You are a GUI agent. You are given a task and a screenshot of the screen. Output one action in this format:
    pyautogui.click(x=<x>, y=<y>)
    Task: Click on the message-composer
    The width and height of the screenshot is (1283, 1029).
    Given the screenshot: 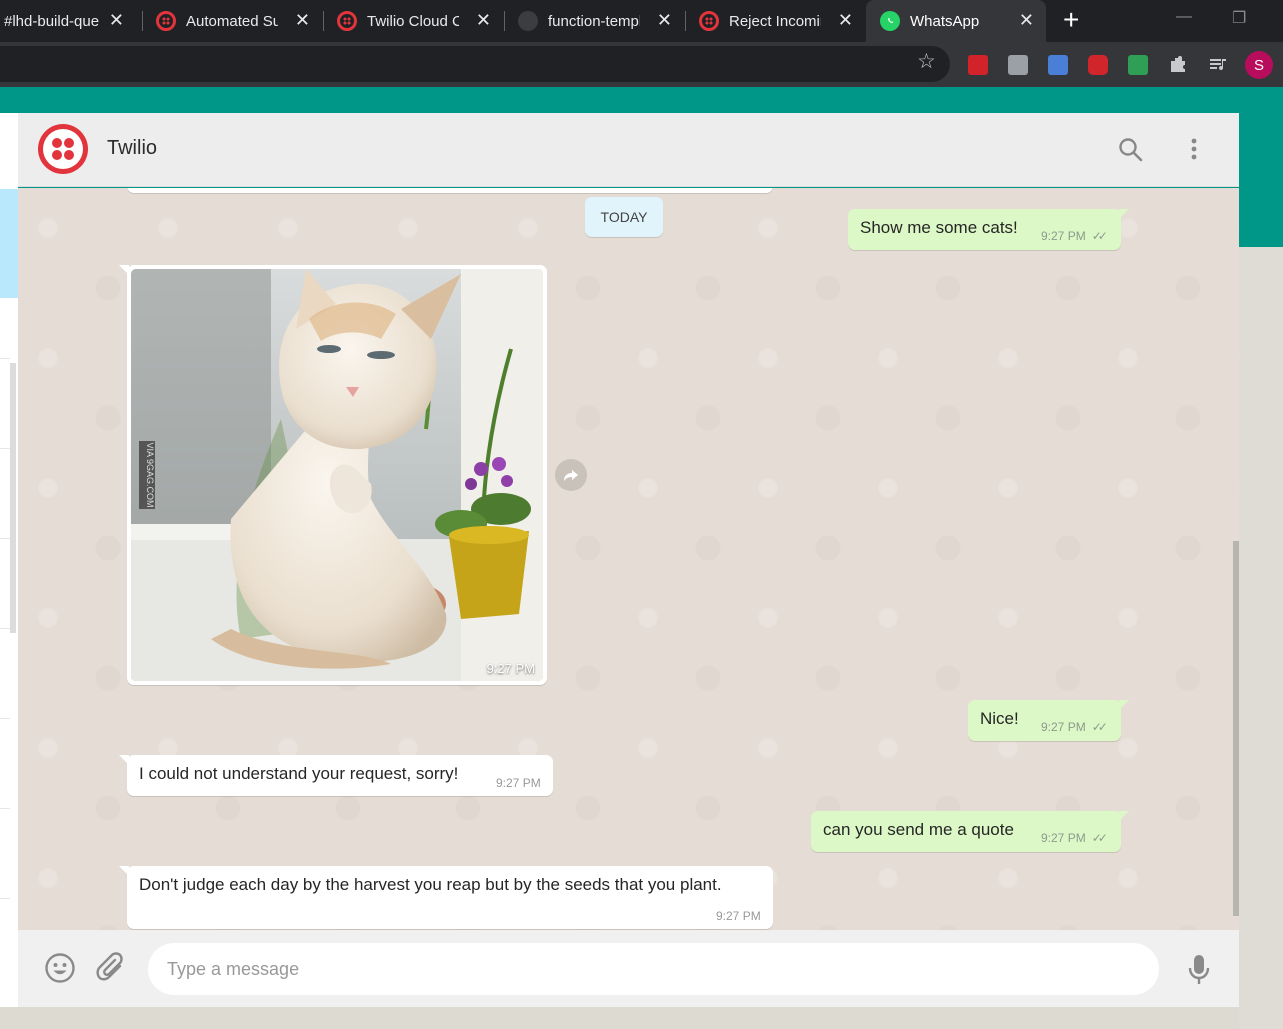 What is the action you would take?
    pyautogui.click(x=628, y=968)
    